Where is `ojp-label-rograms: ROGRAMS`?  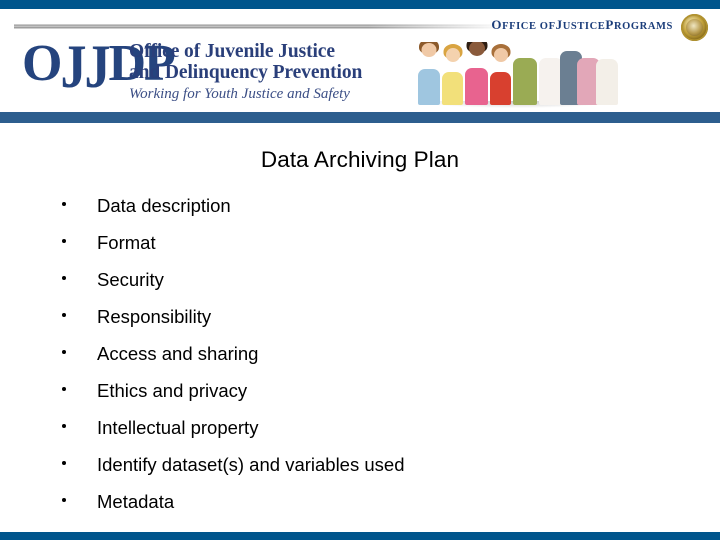 ojp-label-rograms: ROGRAMS is located at coordinates (643, 26).